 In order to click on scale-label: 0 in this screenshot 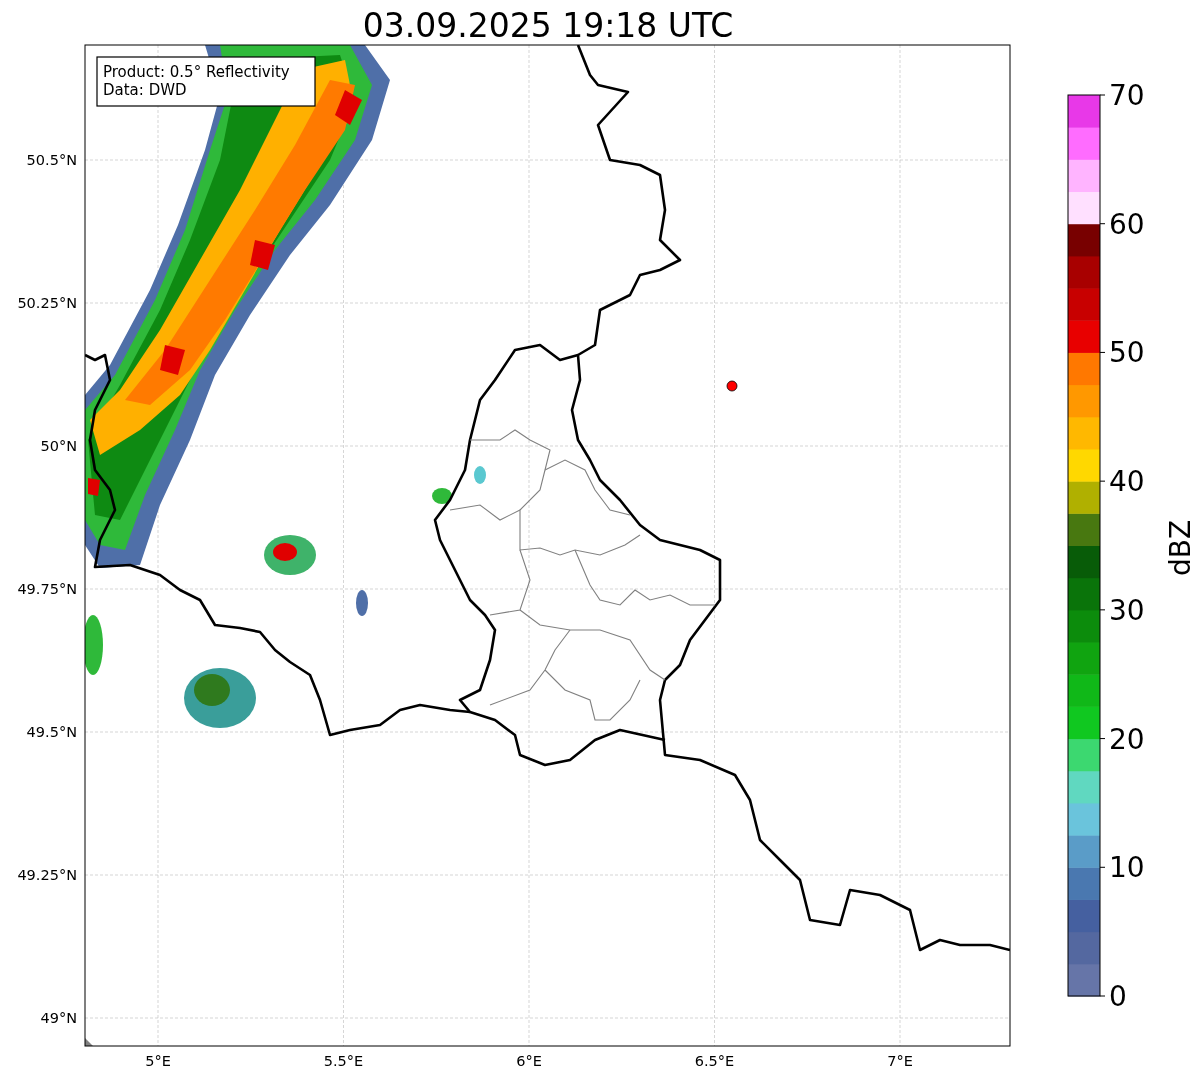, I will do `click(1118, 996)`.